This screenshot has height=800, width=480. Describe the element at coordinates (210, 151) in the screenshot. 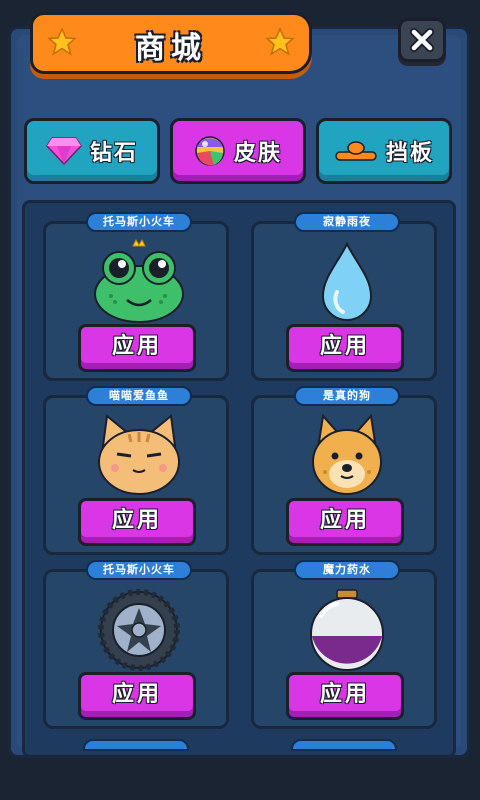

I see `rainbow-ball-icon` at that location.